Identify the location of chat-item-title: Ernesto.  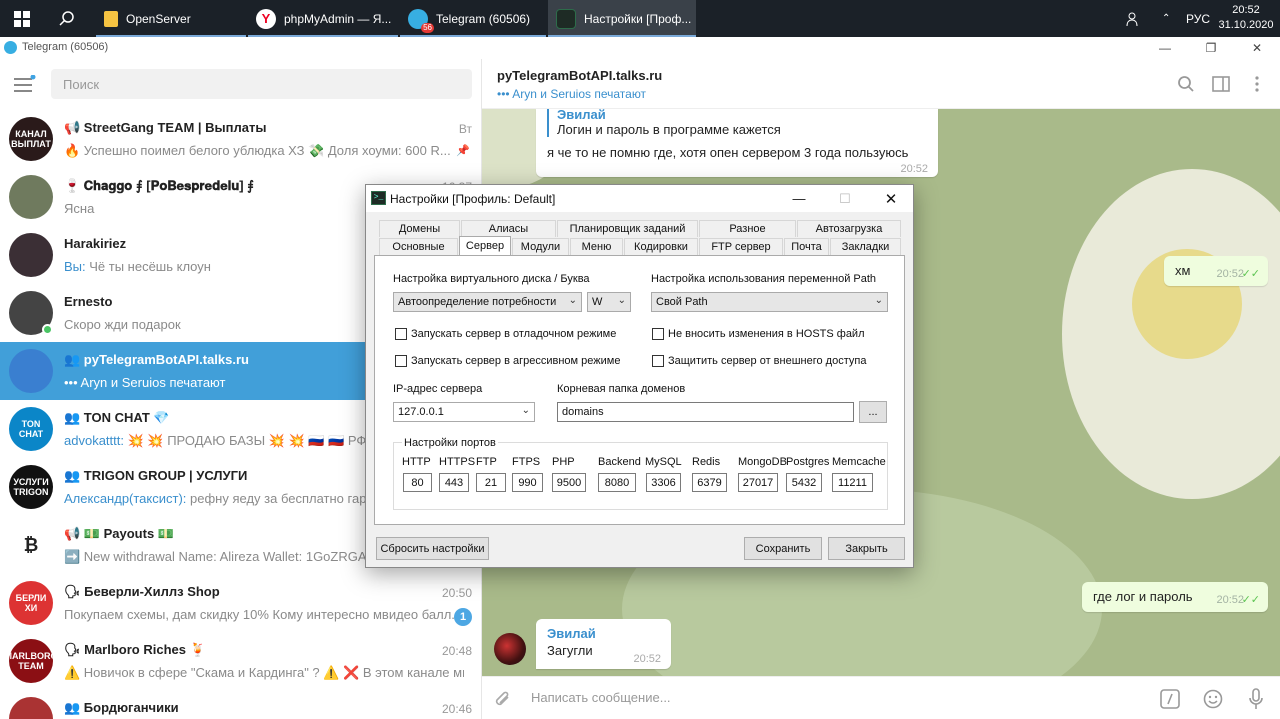
(88, 301).